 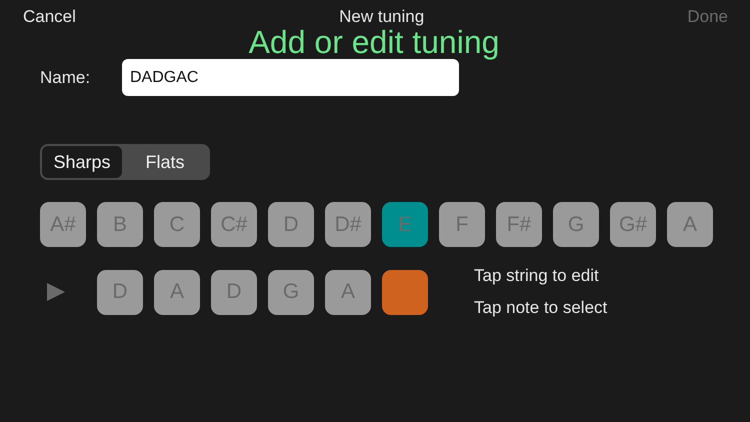 What do you see at coordinates (374, 42) in the screenshot?
I see `headline: Add or edit tuning` at bounding box center [374, 42].